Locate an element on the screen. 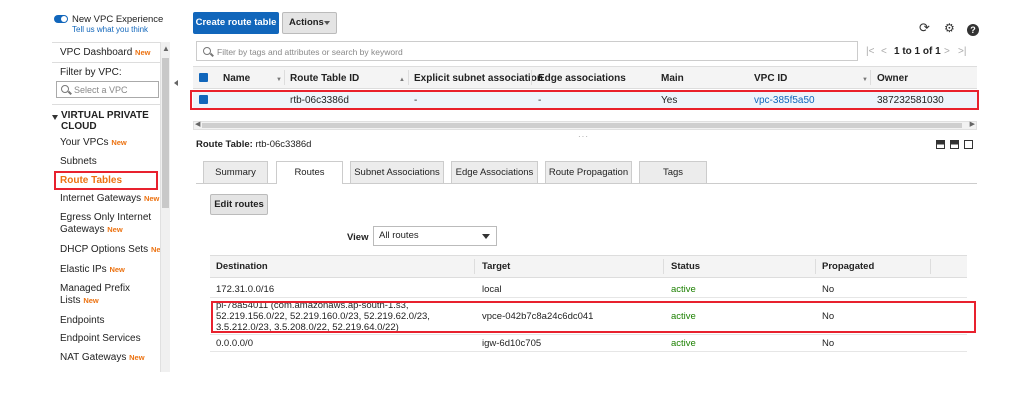 The height and width of the screenshot is (414, 1024). sidebar-scroll-thumb is located at coordinates (165, 133).